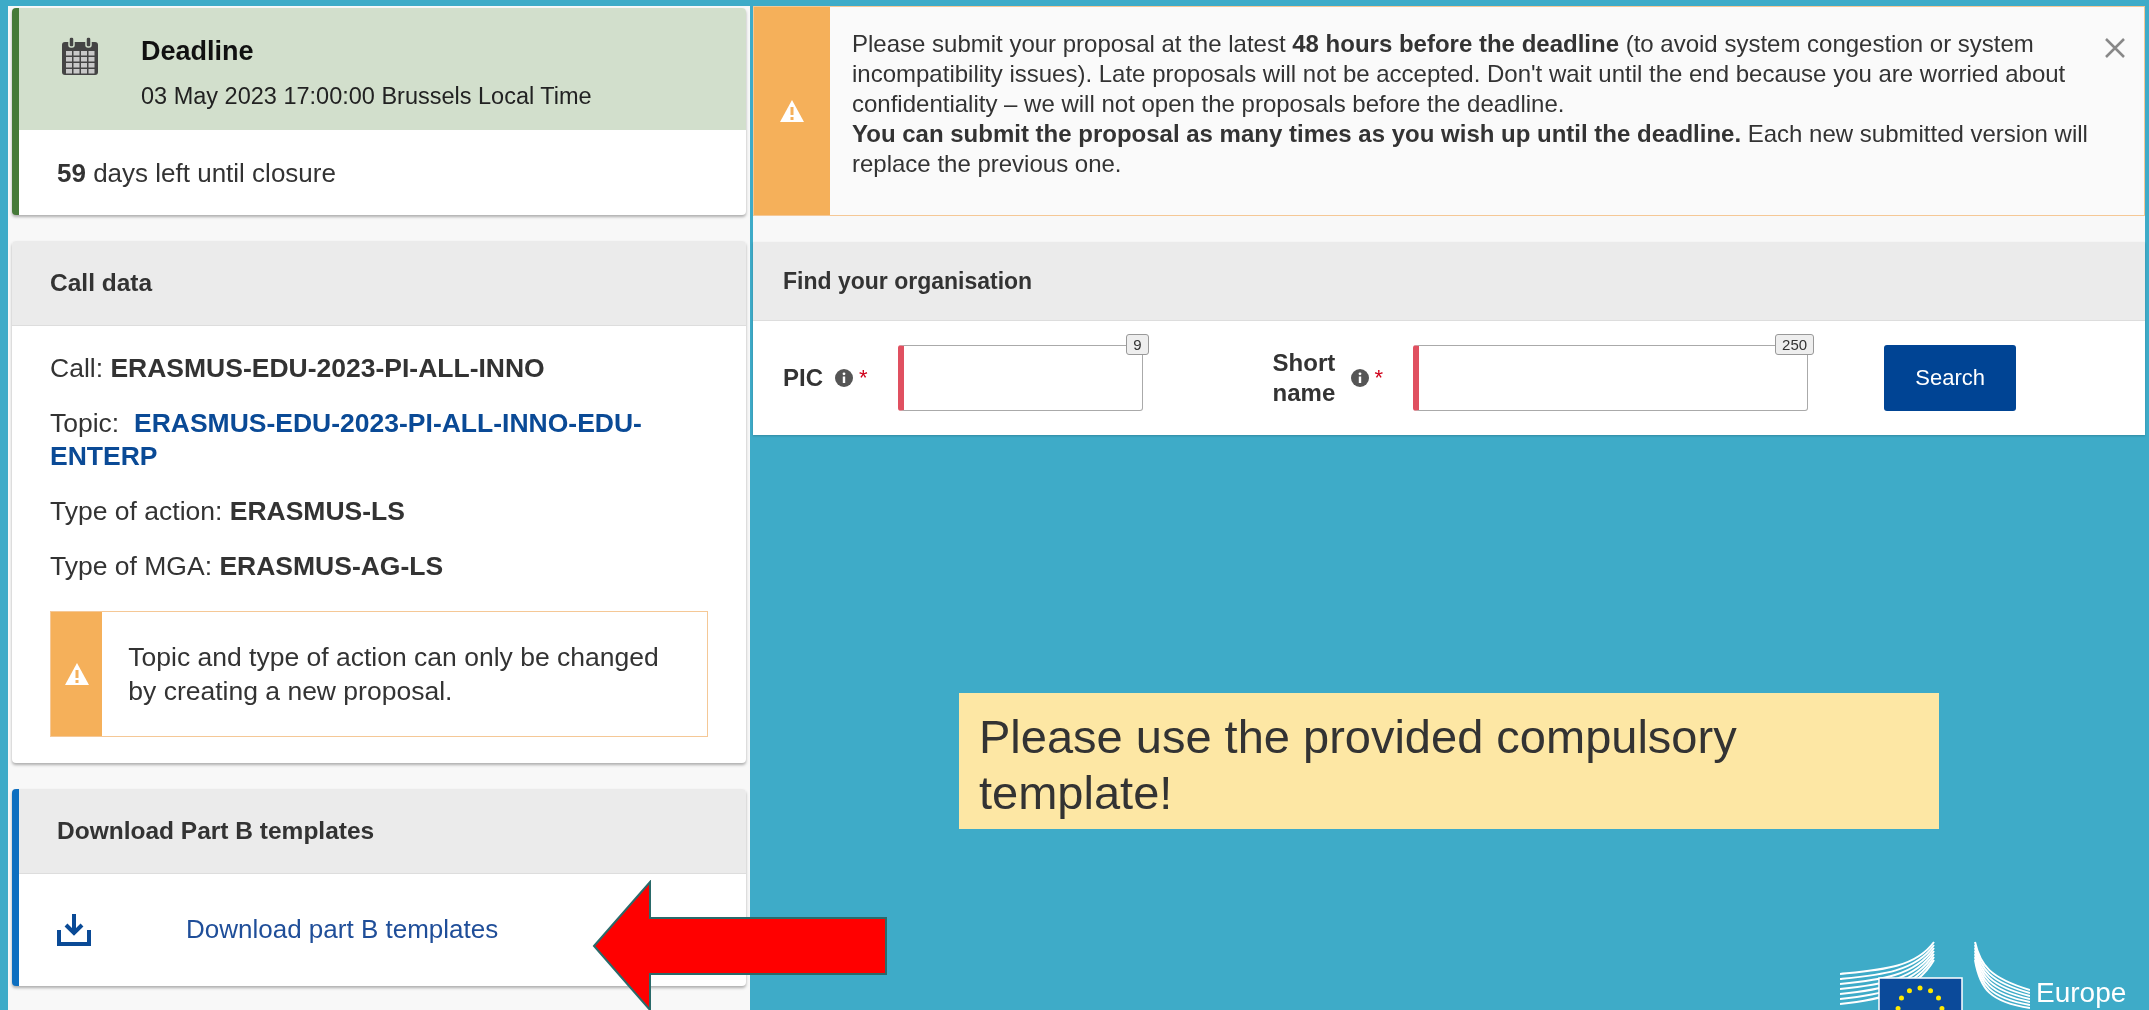 Image resolution: width=2149 pixels, height=1010 pixels. What do you see at coordinates (379, 368) in the screenshot?
I see `call-data-field: Call: ERASMUS-EDU-2023-PI-ALL-INNO` at bounding box center [379, 368].